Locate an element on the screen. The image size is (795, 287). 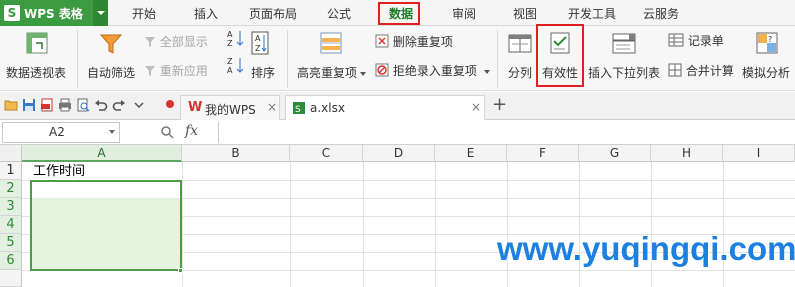
column-header-d: D is located at coordinates (399, 153).